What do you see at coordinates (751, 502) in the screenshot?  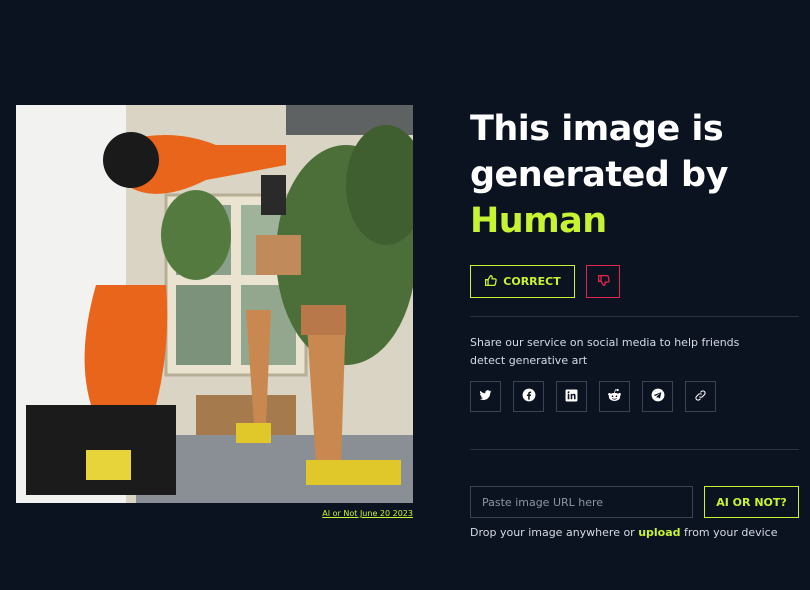 I see `ai-or-not-button: AI OR NOT?` at bounding box center [751, 502].